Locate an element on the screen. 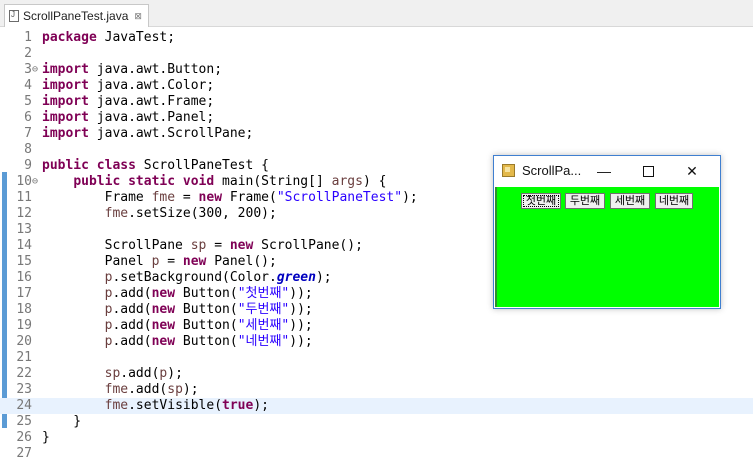 The height and width of the screenshot is (468, 753). code-token: args is located at coordinates (347, 181).